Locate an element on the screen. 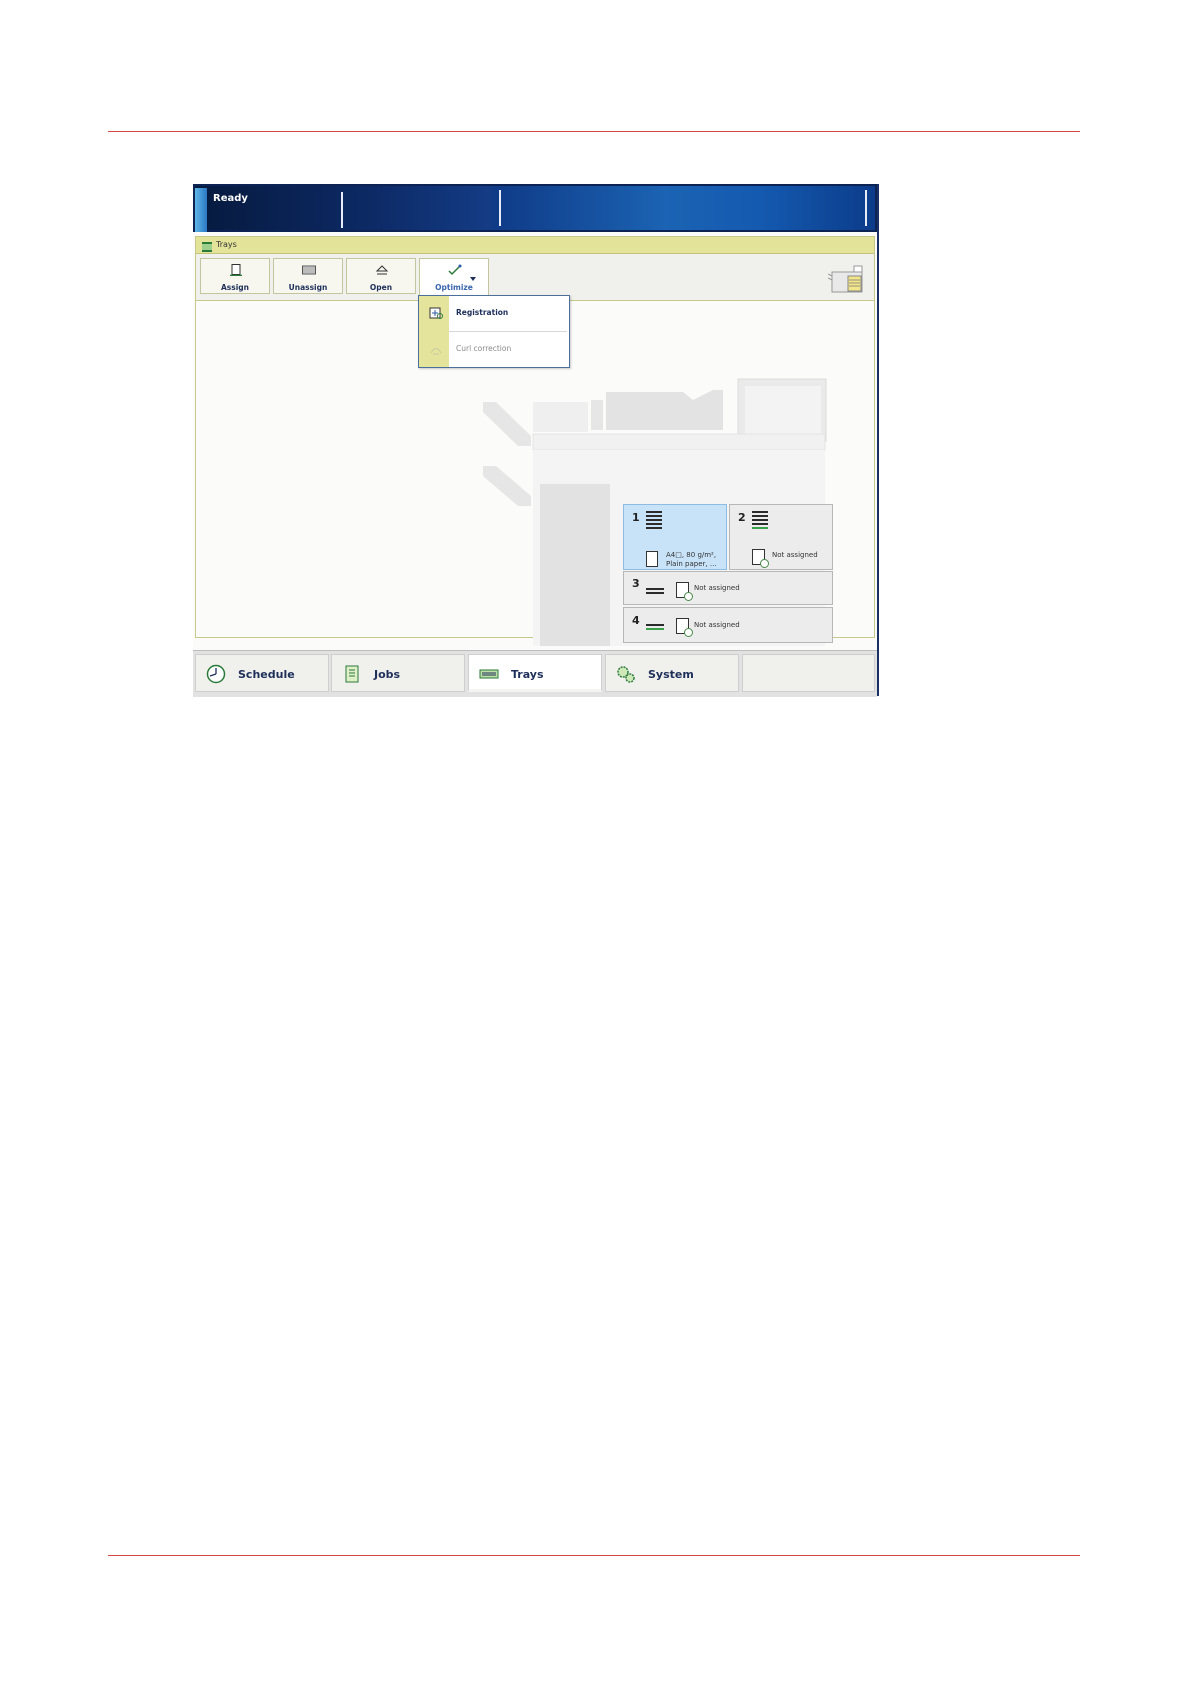 The height and width of the screenshot is (1684, 1191). tray-number: 4 is located at coordinates (636, 620).